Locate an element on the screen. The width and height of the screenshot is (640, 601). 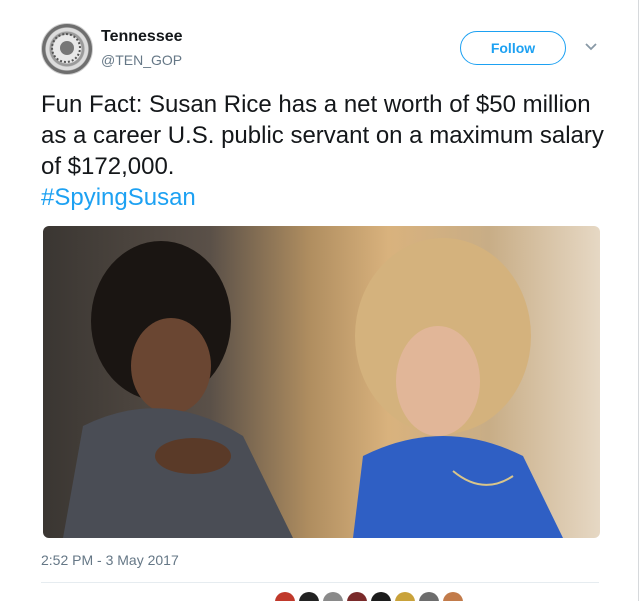
account-handle: @TEN_GOP is located at coordinates (141, 60).